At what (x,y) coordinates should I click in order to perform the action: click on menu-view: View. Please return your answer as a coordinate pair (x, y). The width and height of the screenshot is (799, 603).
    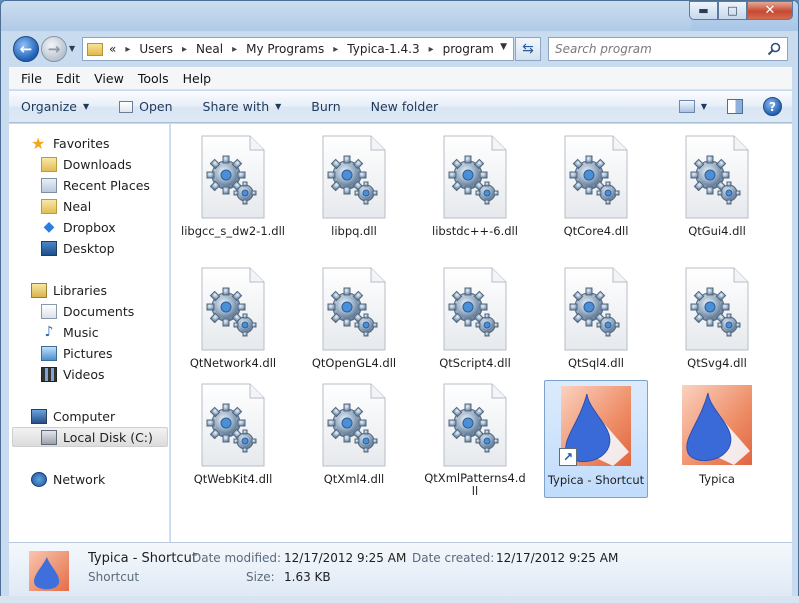
    Looking at the image, I should click on (109, 78).